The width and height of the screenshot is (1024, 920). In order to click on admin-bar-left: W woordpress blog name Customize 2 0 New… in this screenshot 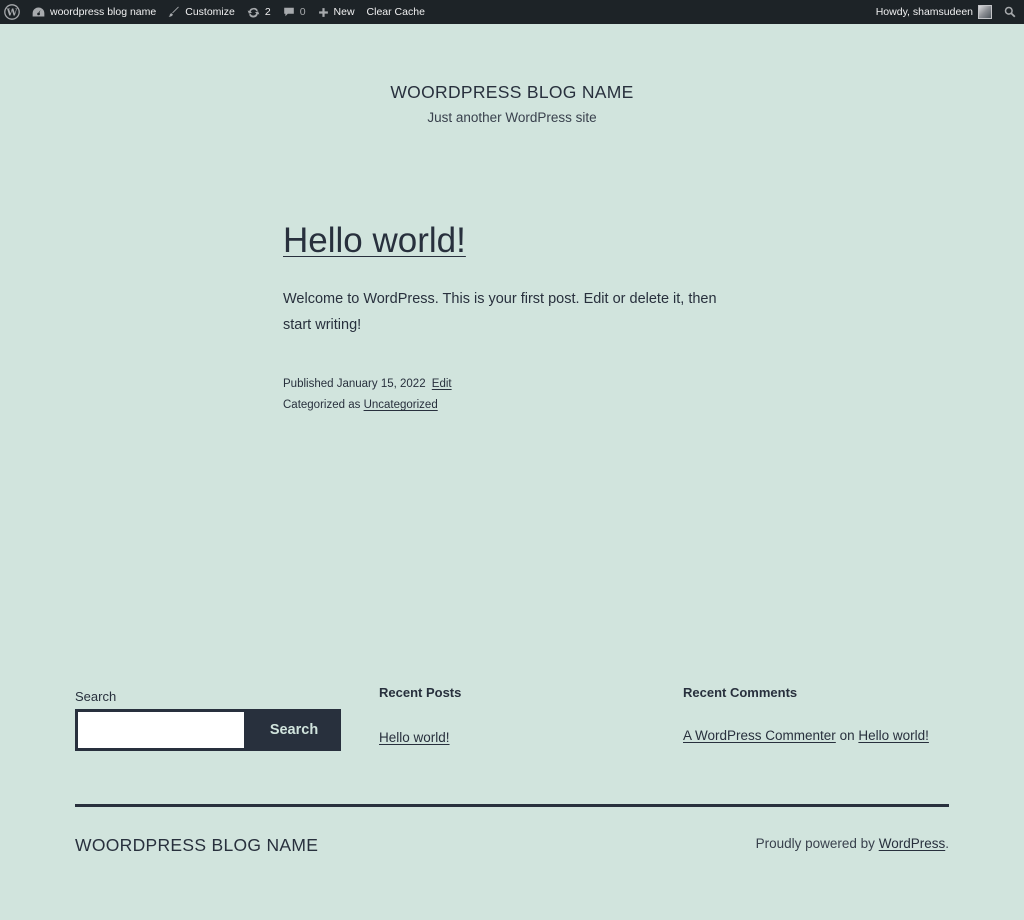, I will do `click(435, 12)`.